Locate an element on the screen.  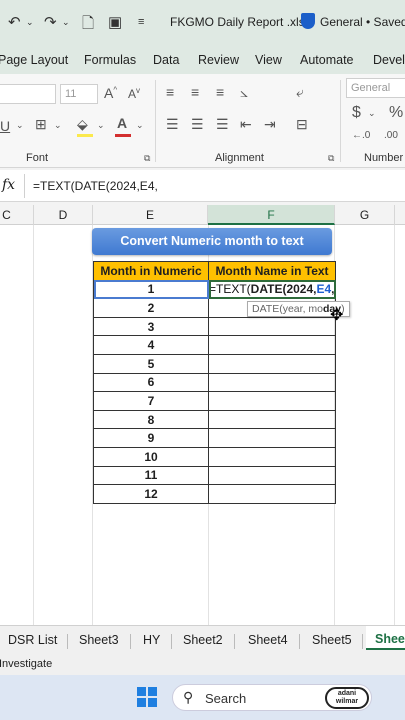
fill-dropdown-icon: ⌄ is located at coordinates (101, 125).